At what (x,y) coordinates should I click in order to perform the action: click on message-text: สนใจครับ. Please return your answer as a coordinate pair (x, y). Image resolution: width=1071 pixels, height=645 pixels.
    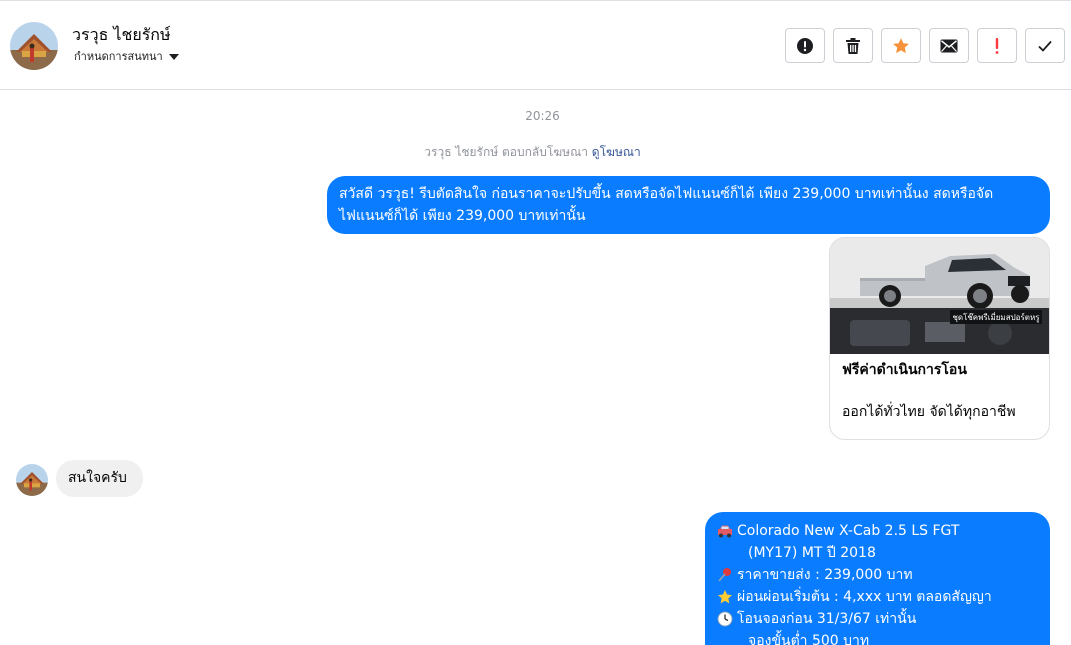
    Looking at the image, I should click on (97, 478).